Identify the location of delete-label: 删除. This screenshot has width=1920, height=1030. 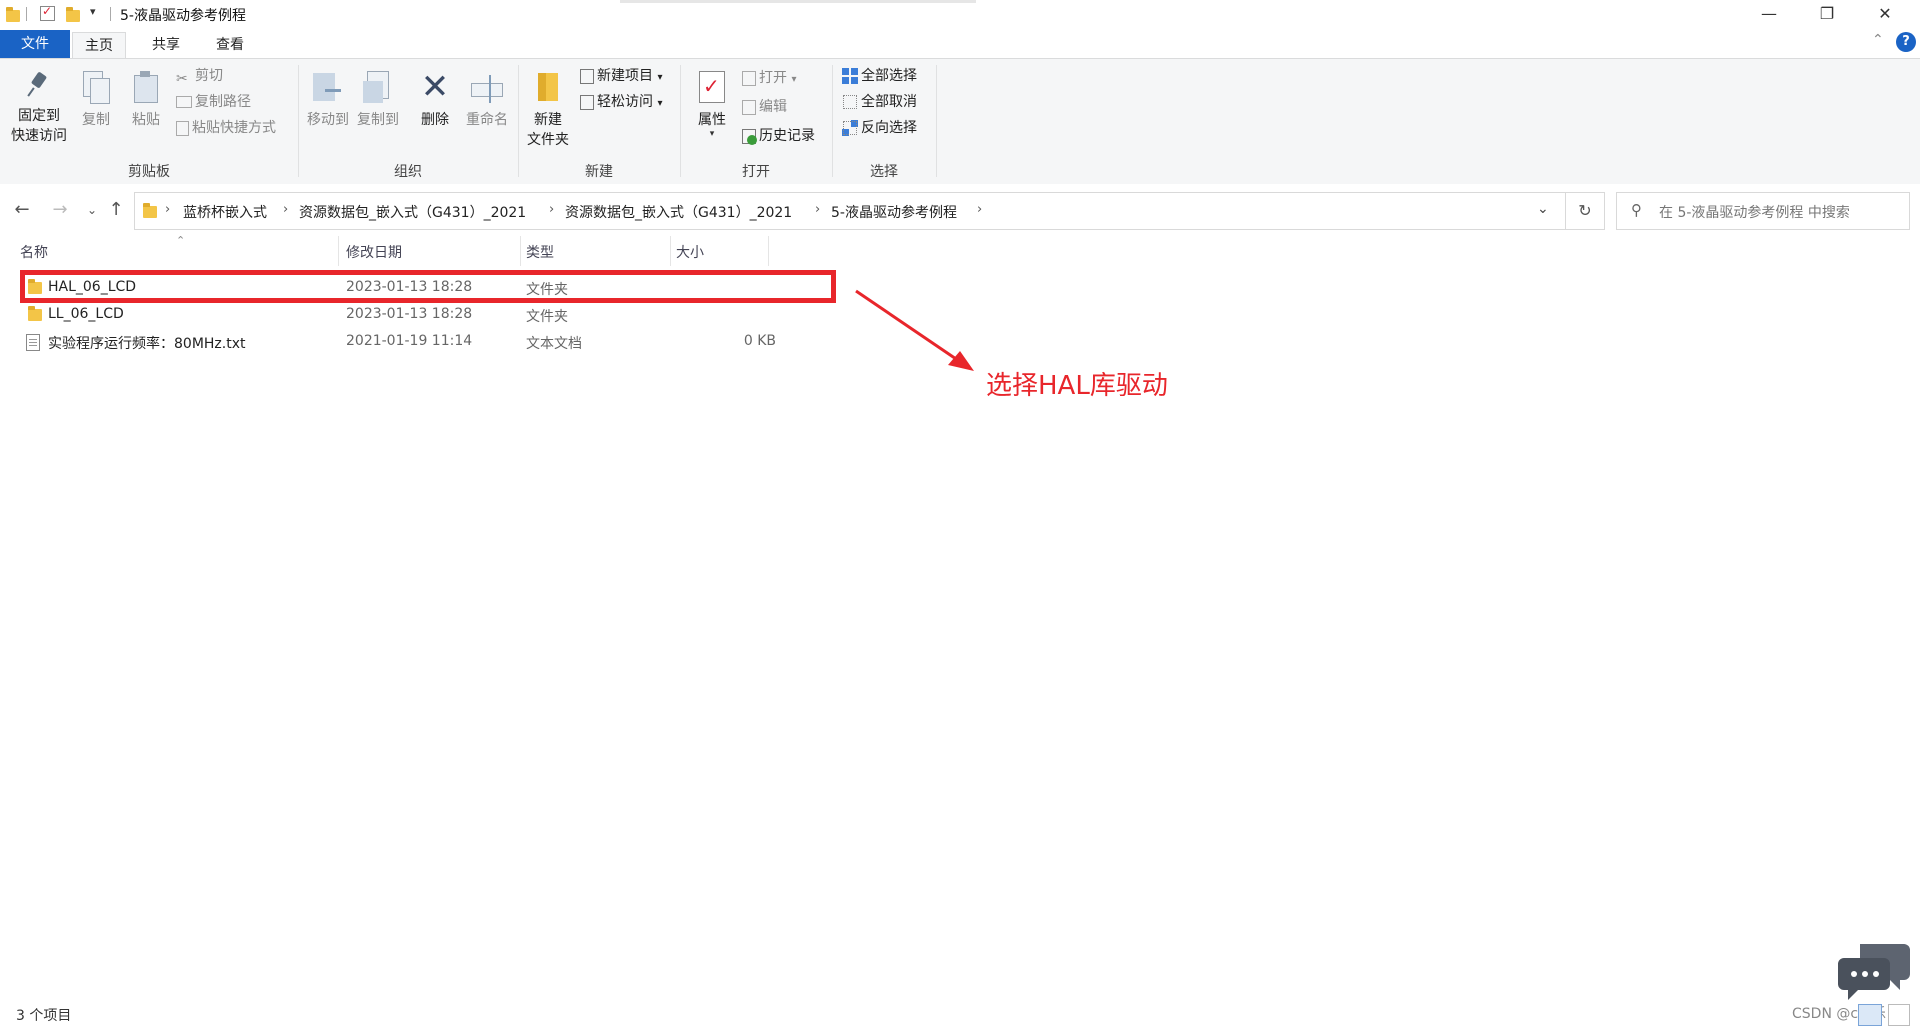
(435, 120).